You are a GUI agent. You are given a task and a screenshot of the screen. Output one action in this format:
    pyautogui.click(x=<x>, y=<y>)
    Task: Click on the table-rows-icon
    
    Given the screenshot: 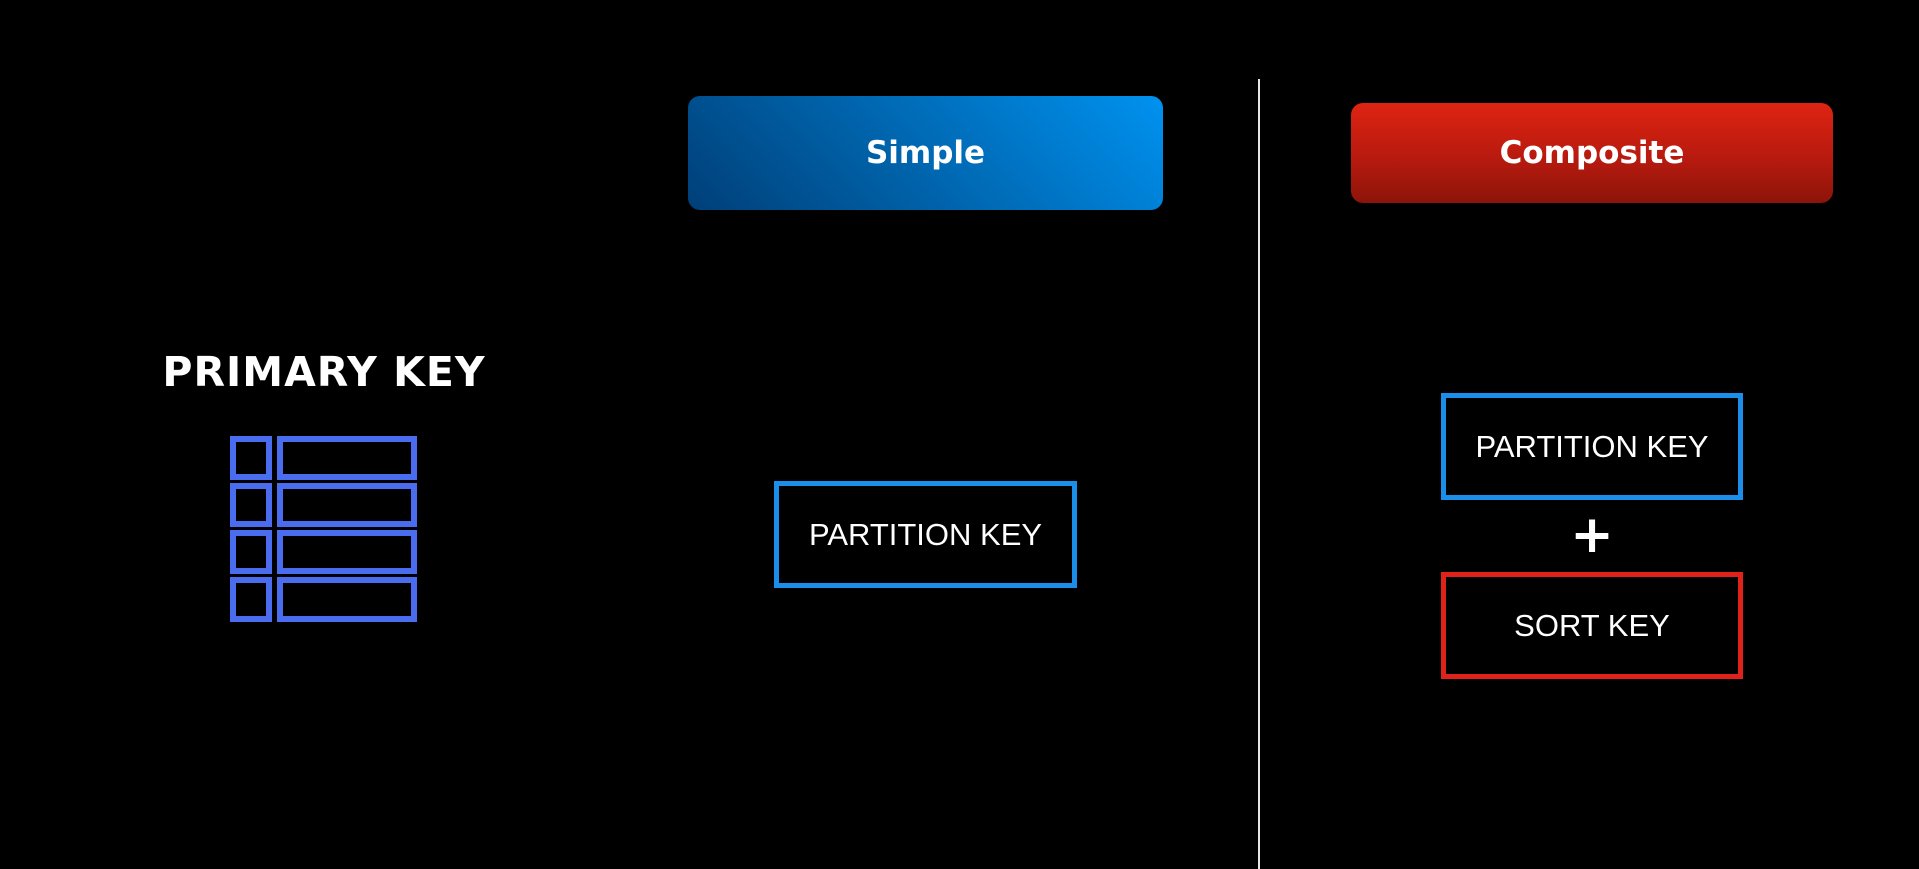 What is the action you would take?
    pyautogui.click(x=323, y=529)
    